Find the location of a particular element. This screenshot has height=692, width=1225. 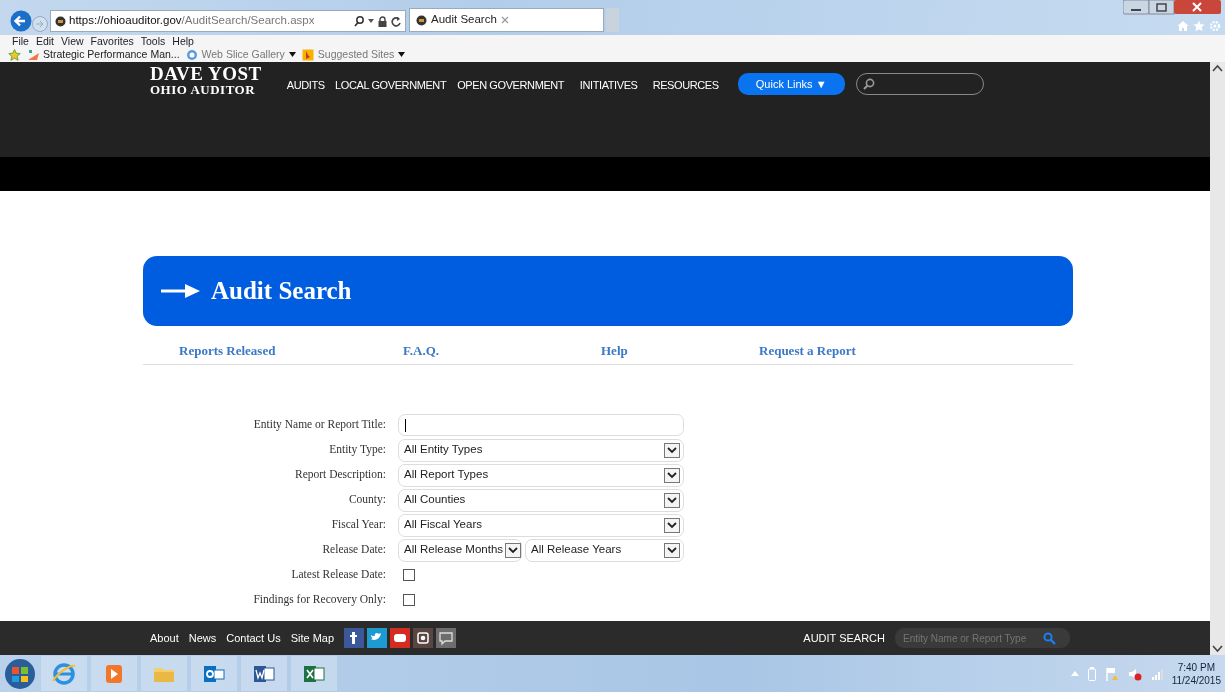

globe-icon is located at coordinates (64, 673).